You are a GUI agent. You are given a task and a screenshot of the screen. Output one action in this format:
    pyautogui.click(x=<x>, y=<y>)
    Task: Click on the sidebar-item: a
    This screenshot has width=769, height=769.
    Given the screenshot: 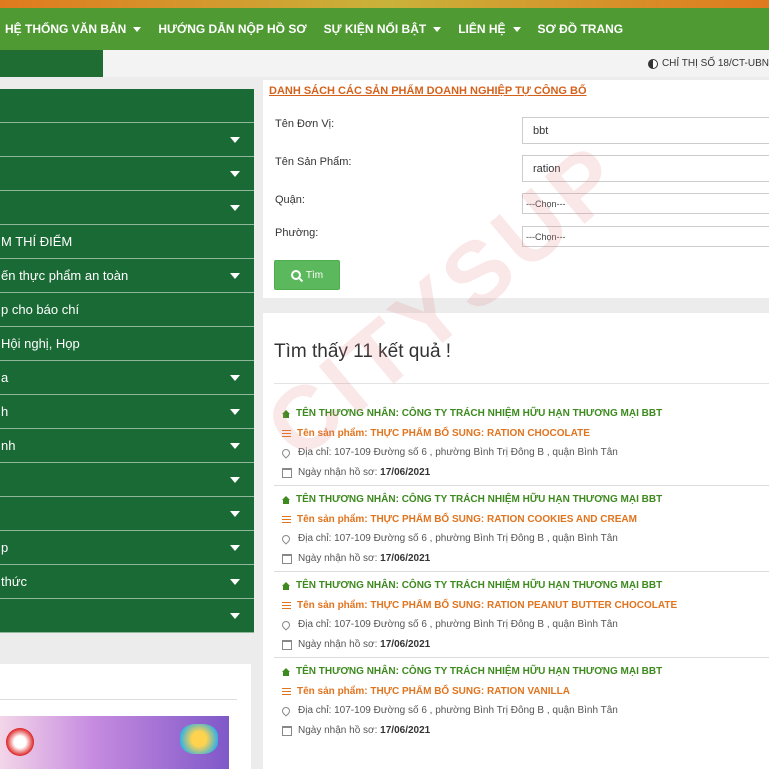 What is the action you would take?
    pyautogui.click(x=127, y=378)
    